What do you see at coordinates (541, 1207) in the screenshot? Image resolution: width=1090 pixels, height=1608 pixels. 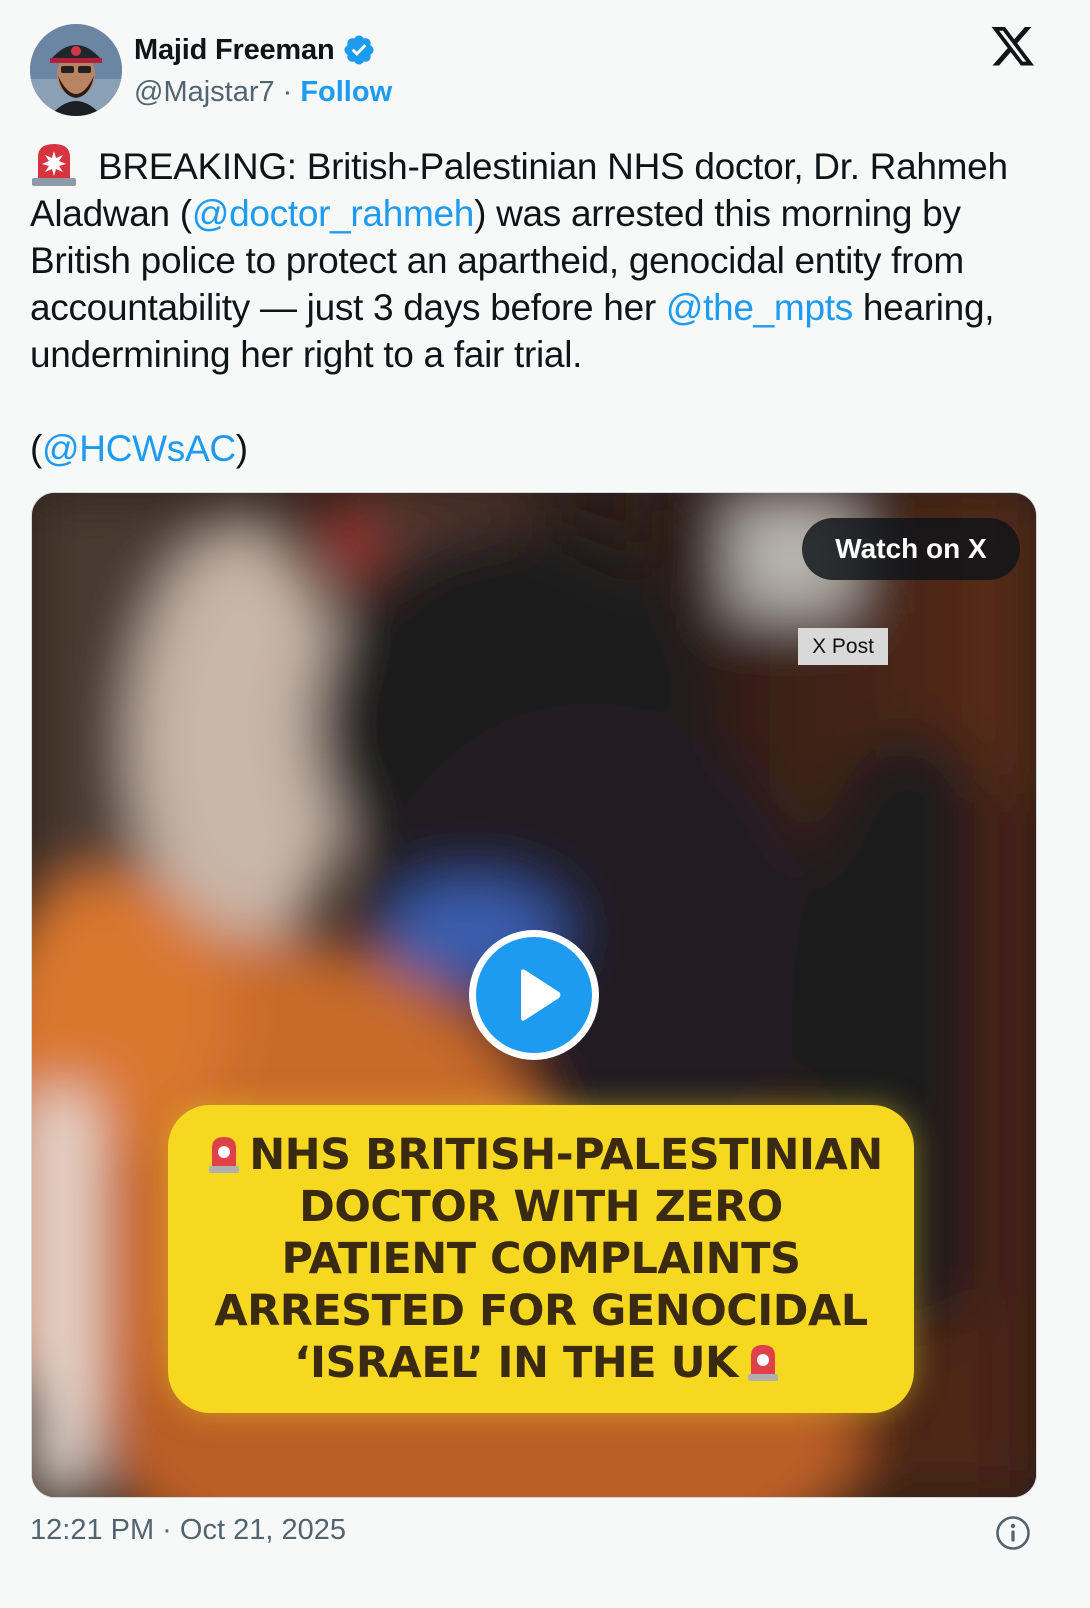 I see `caption-line-2: DOCTOR WITH ZERO` at bounding box center [541, 1207].